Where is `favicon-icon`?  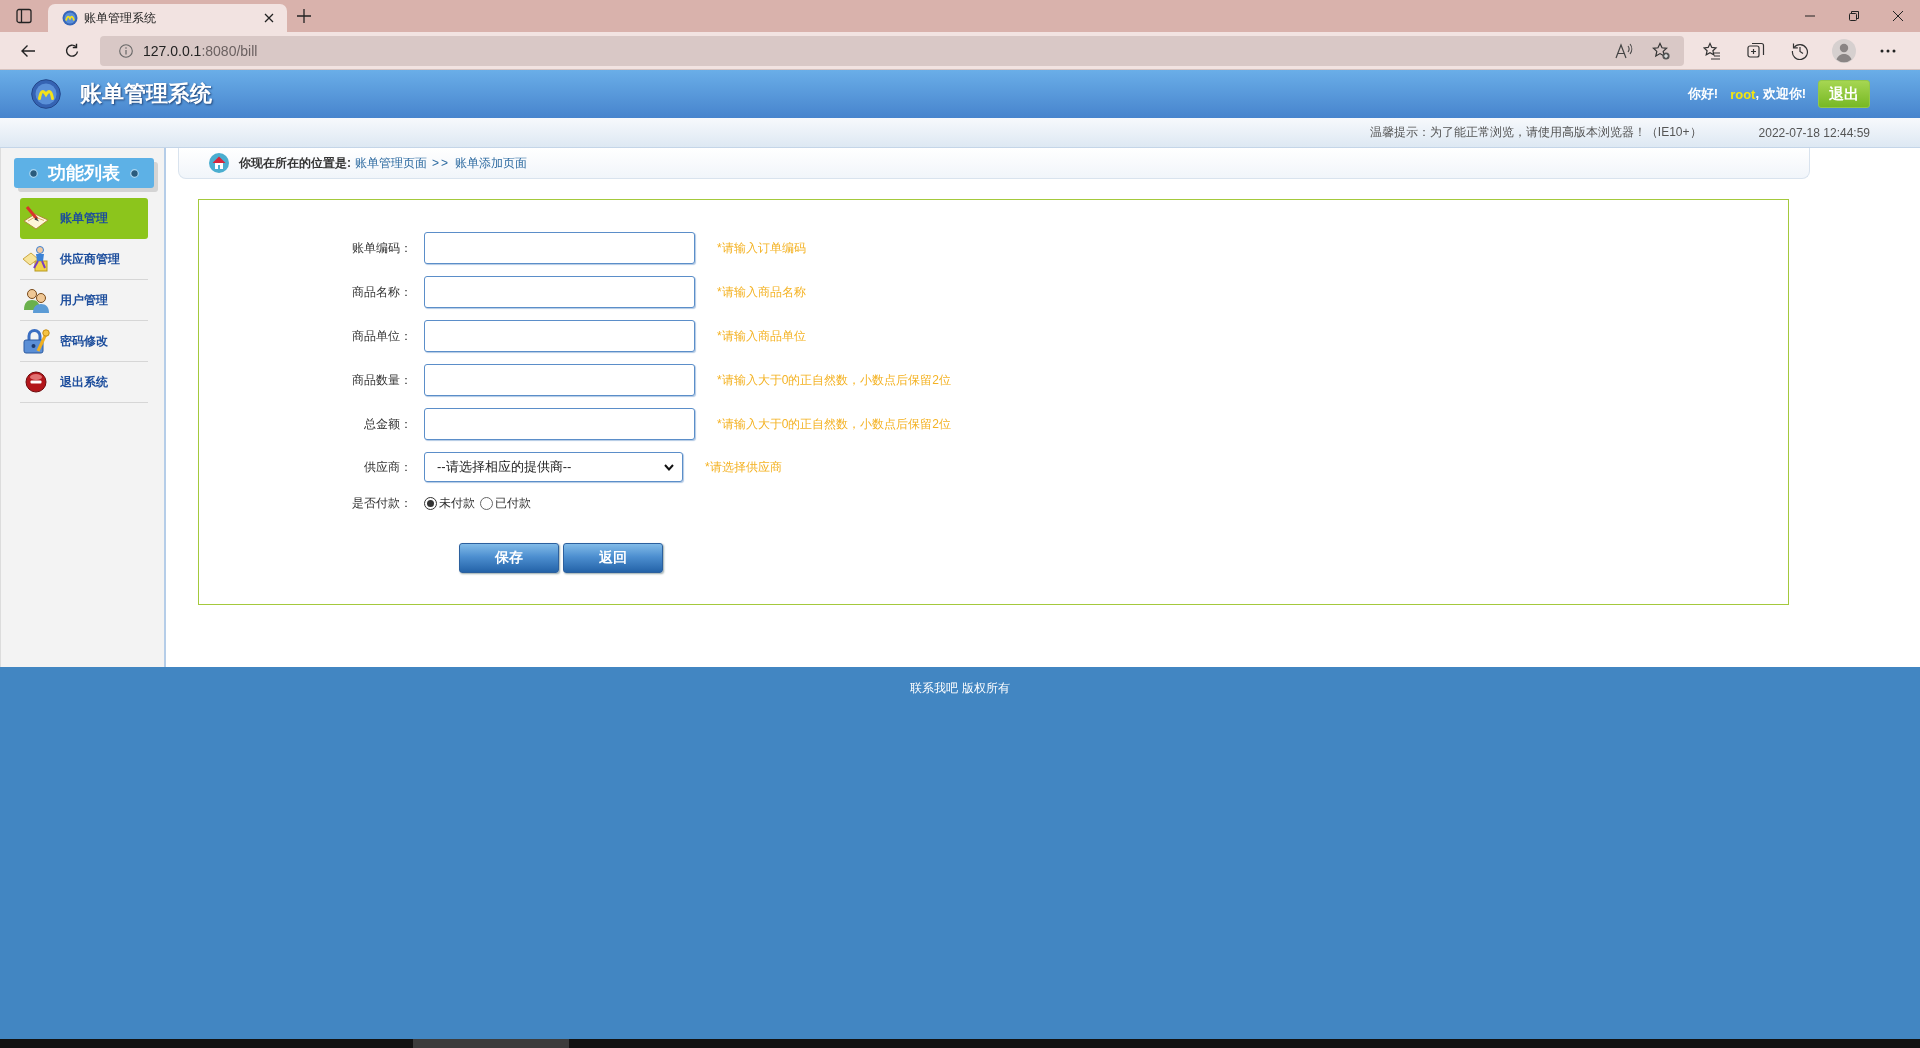 favicon-icon is located at coordinates (70, 18).